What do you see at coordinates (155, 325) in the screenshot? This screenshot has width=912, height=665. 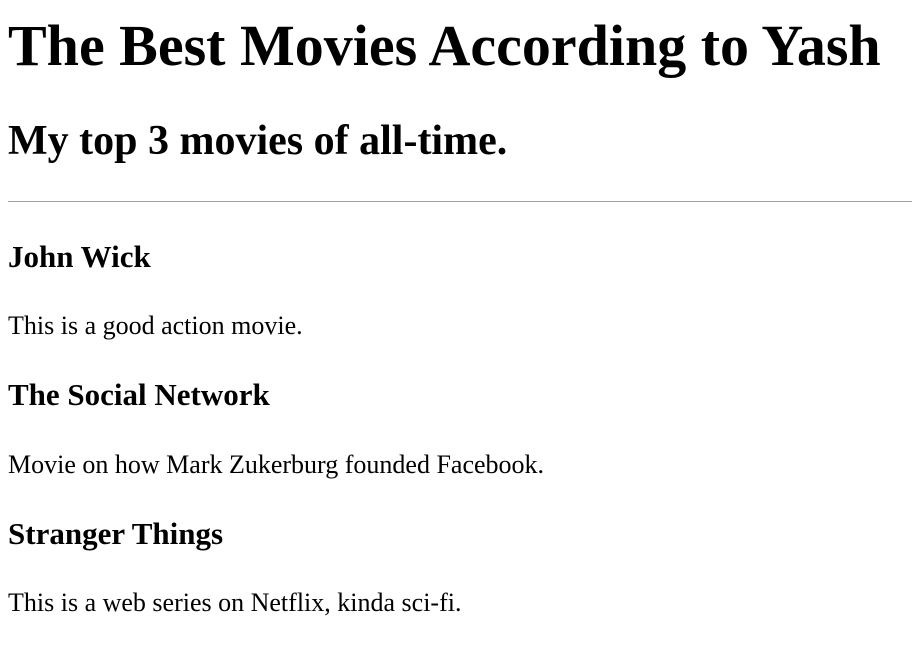 I see `movie-description-john-wick: This is a good action movie.` at bounding box center [155, 325].